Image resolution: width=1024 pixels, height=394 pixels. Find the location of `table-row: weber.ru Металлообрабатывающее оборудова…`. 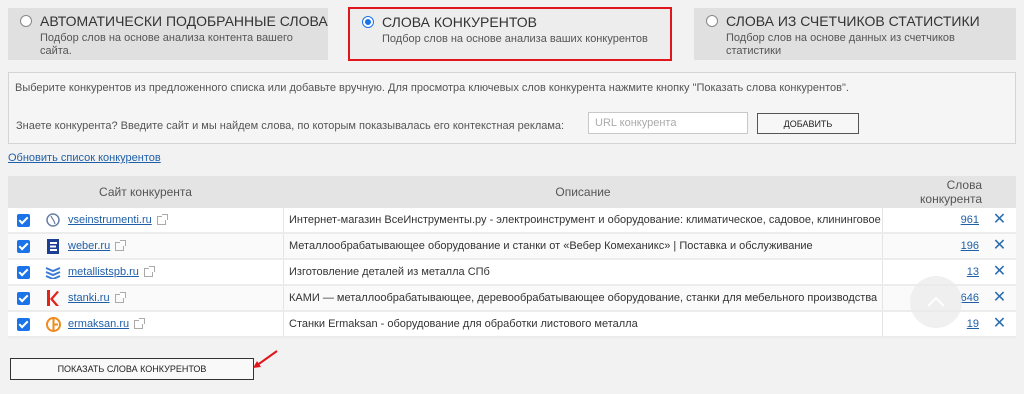

table-row: weber.ru Металлообрабатывающее оборудова… is located at coordinates (512, 247).